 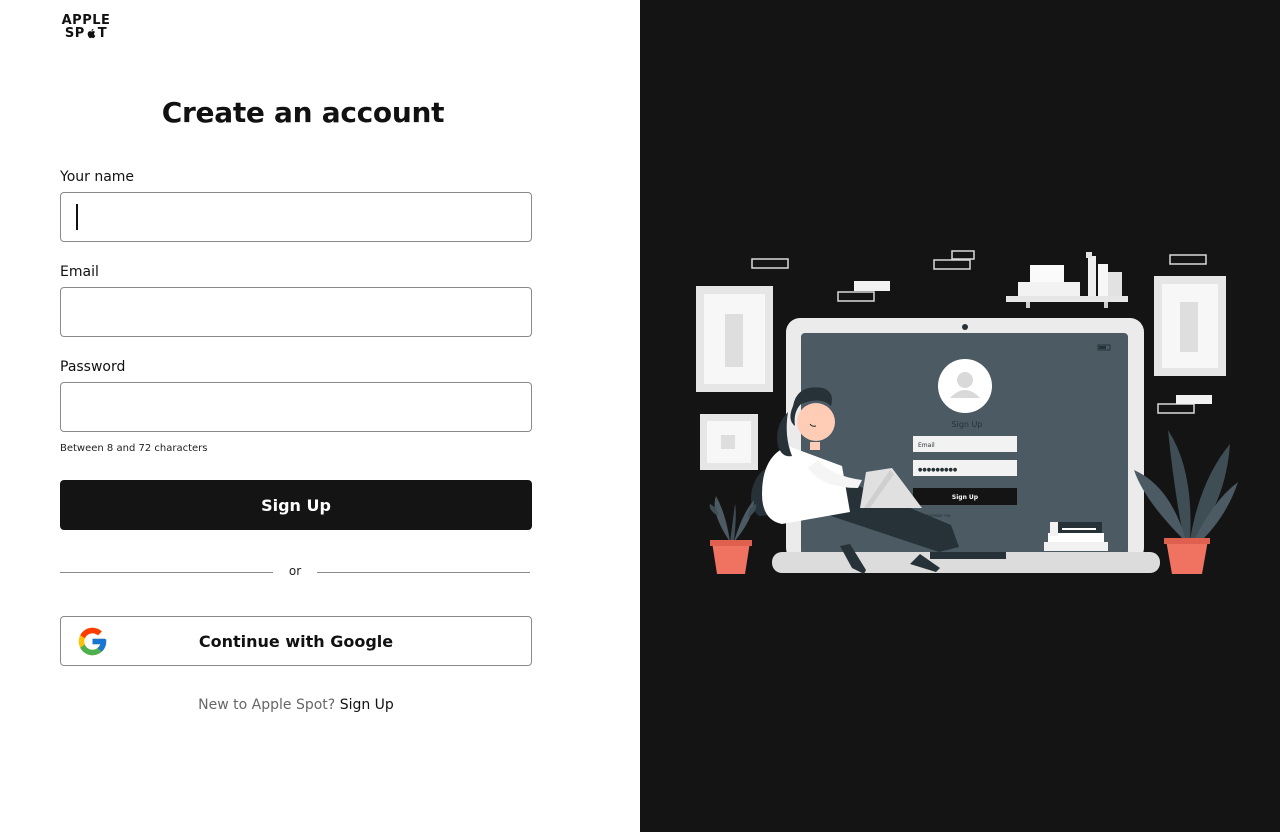 I want to click on google-button-label: Continue with Google, so click(x=296, y=641).